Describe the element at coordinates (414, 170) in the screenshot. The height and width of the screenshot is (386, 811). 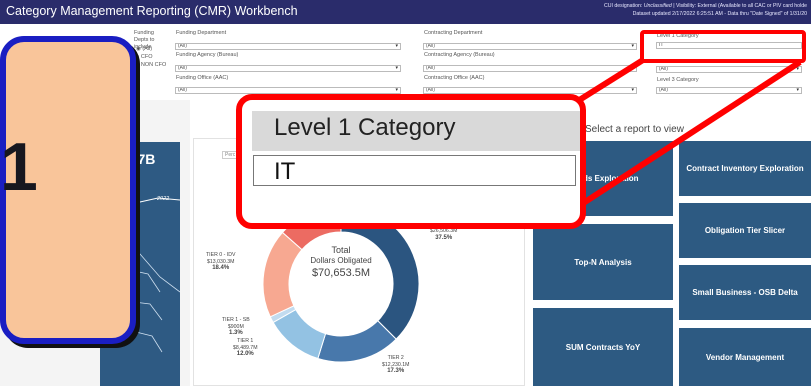
I see `zoom-field` at that location.